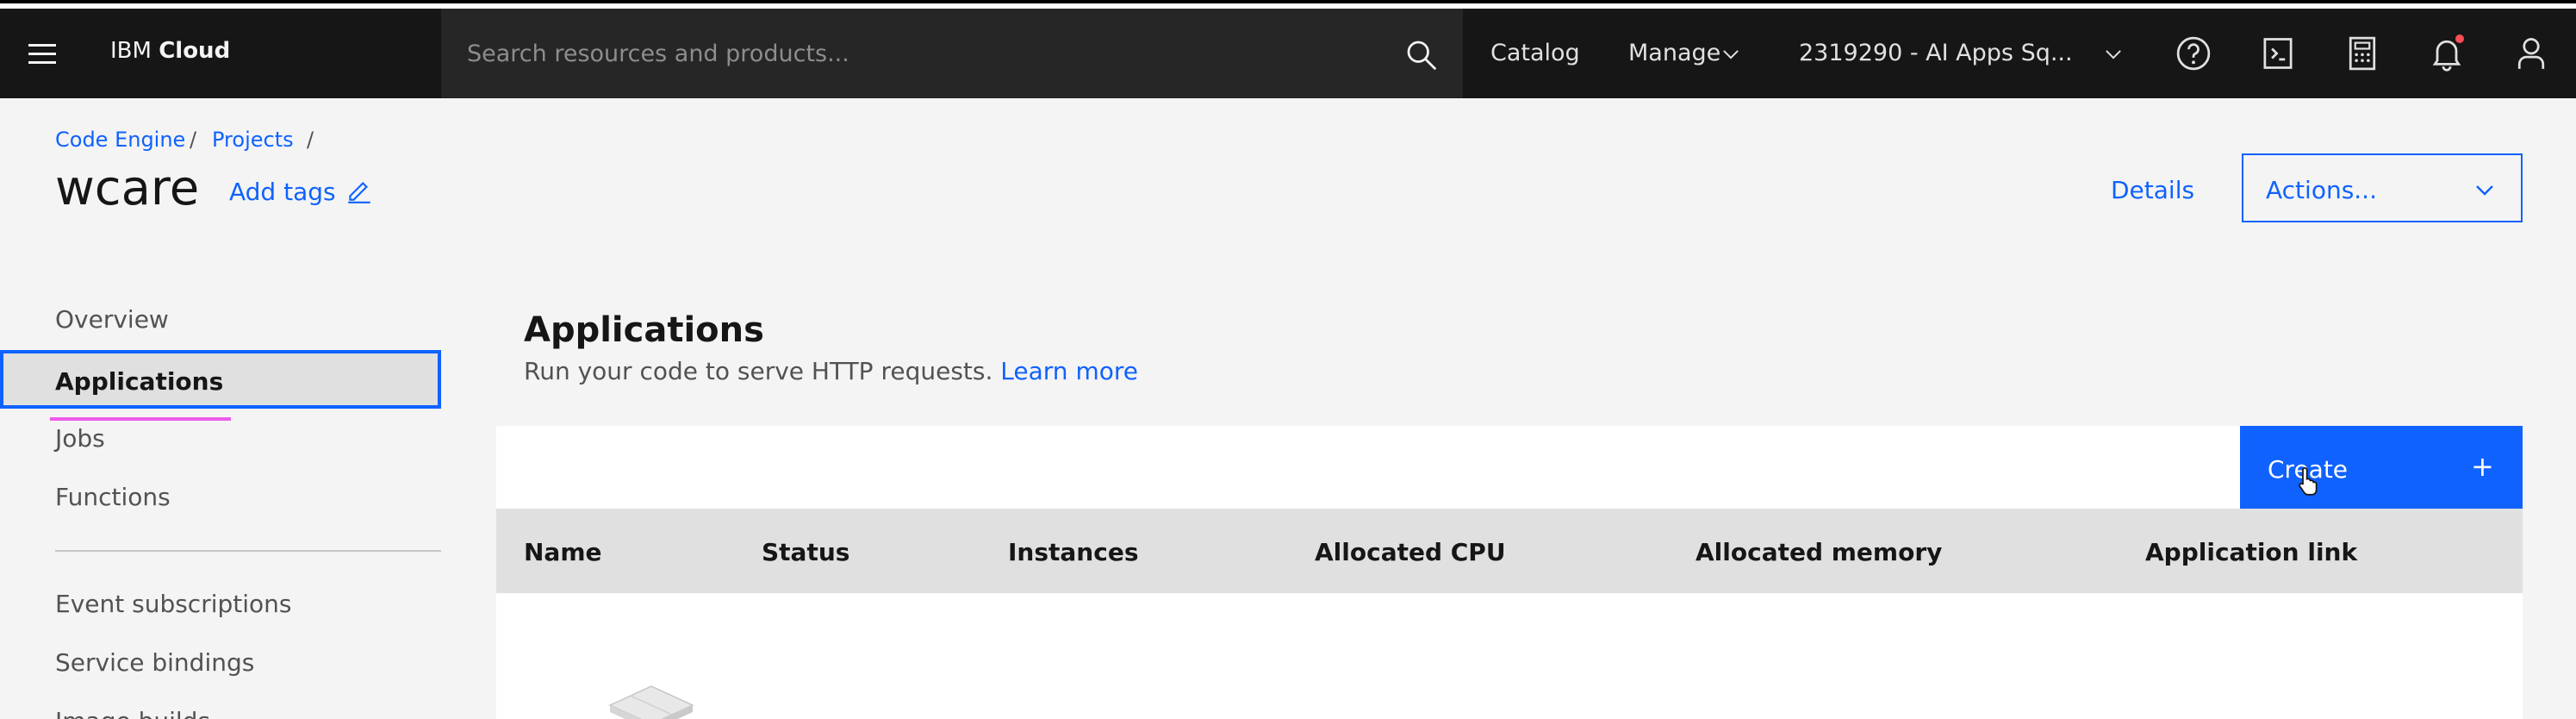 This screenshot has width=2576, height=719. What do you see at coordinates (174, 604) in the screenshot?
I see `sidenav-item-event-subscriptions: Event subscriptions` at bounding box center [174, 604].